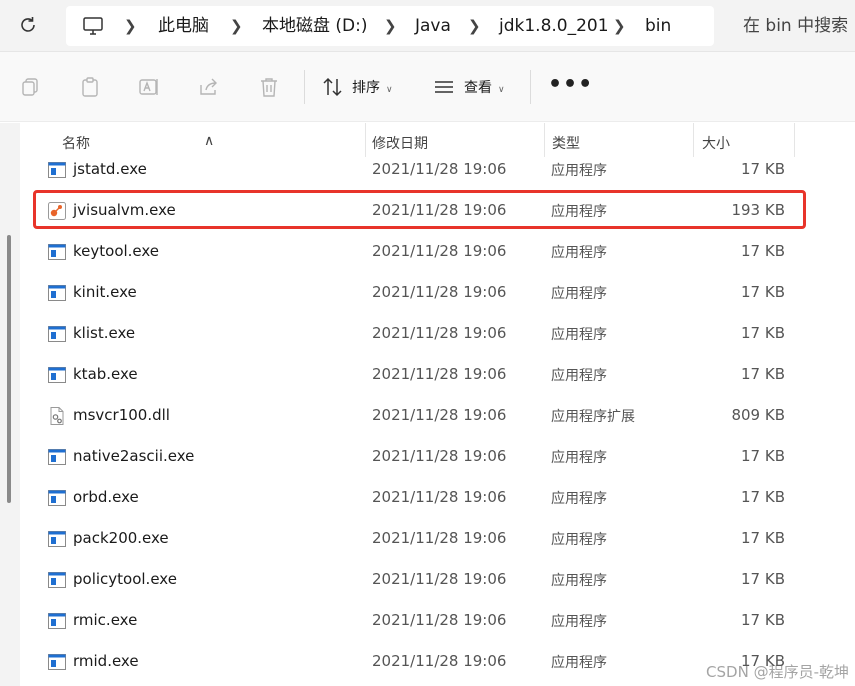 The image size is (855, 686). What do you see at coordinates (105, 292) in the screenshot?
I see `file-name: kinit.exe` at bounding box center [105, 292].